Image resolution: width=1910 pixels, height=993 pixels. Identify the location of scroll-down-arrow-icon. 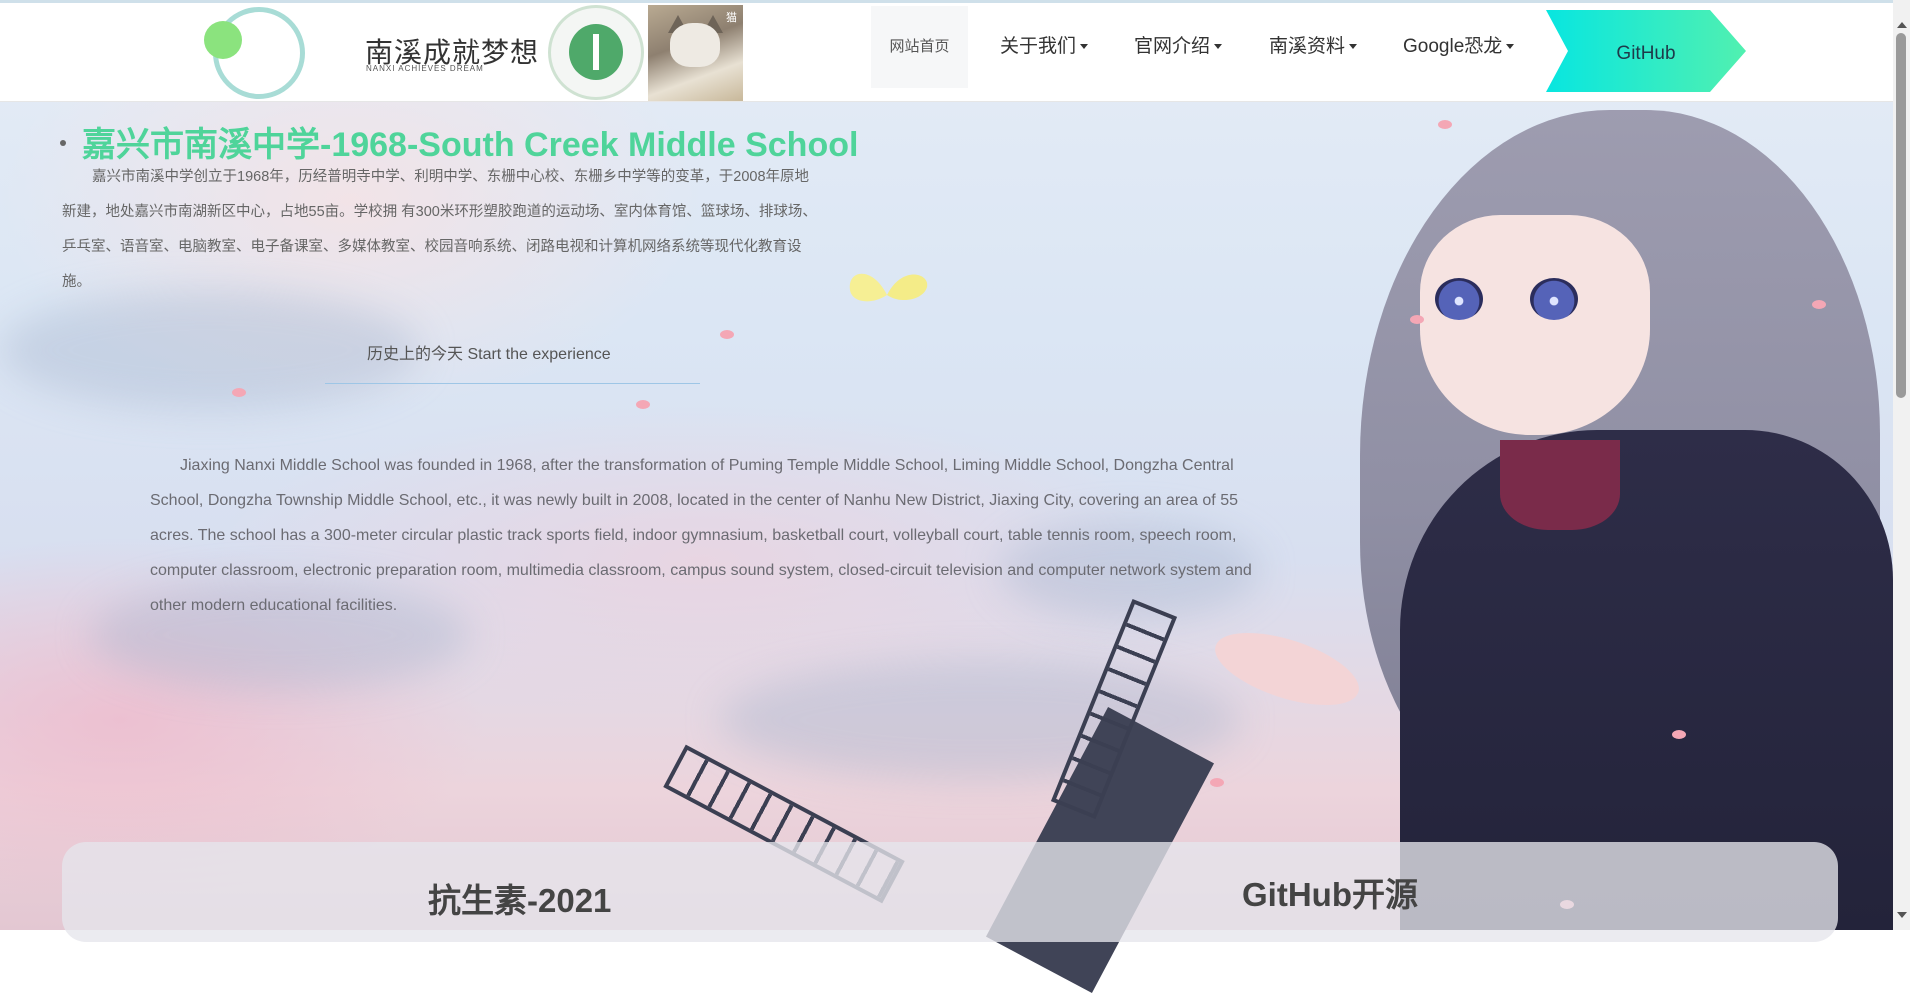
(1902, 915).